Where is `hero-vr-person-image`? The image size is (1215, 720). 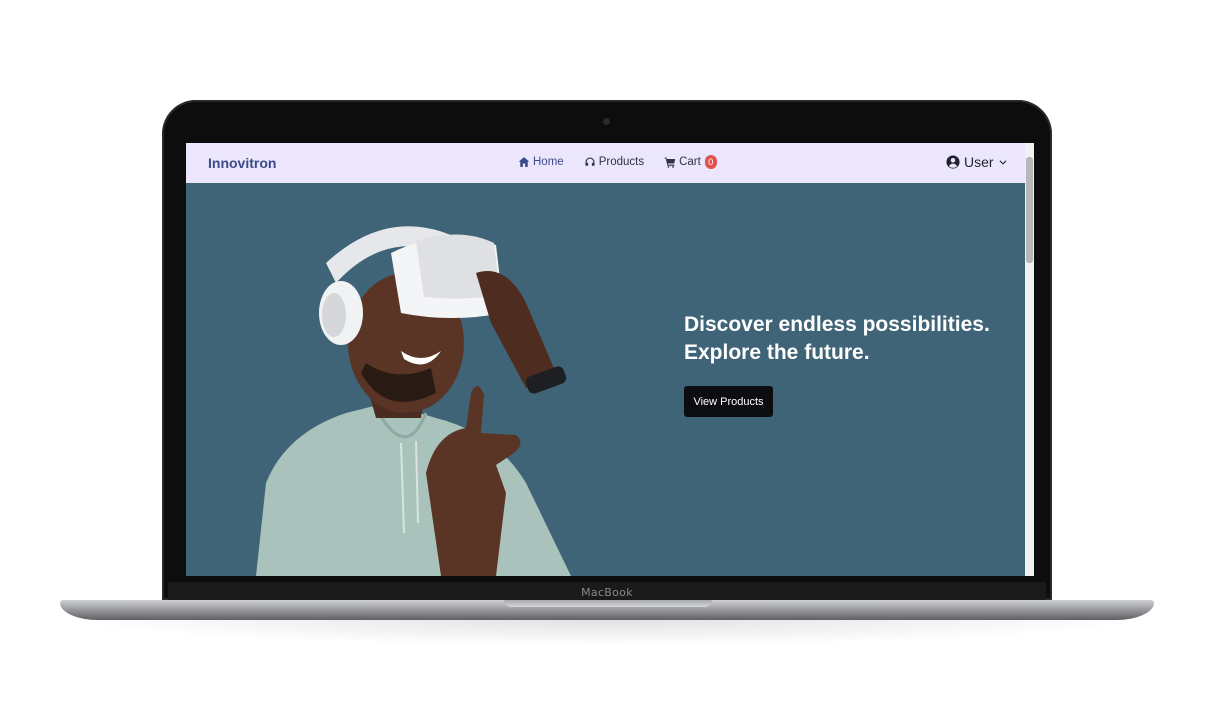 hero-vr-person-image is located at coordinates (413, 401).